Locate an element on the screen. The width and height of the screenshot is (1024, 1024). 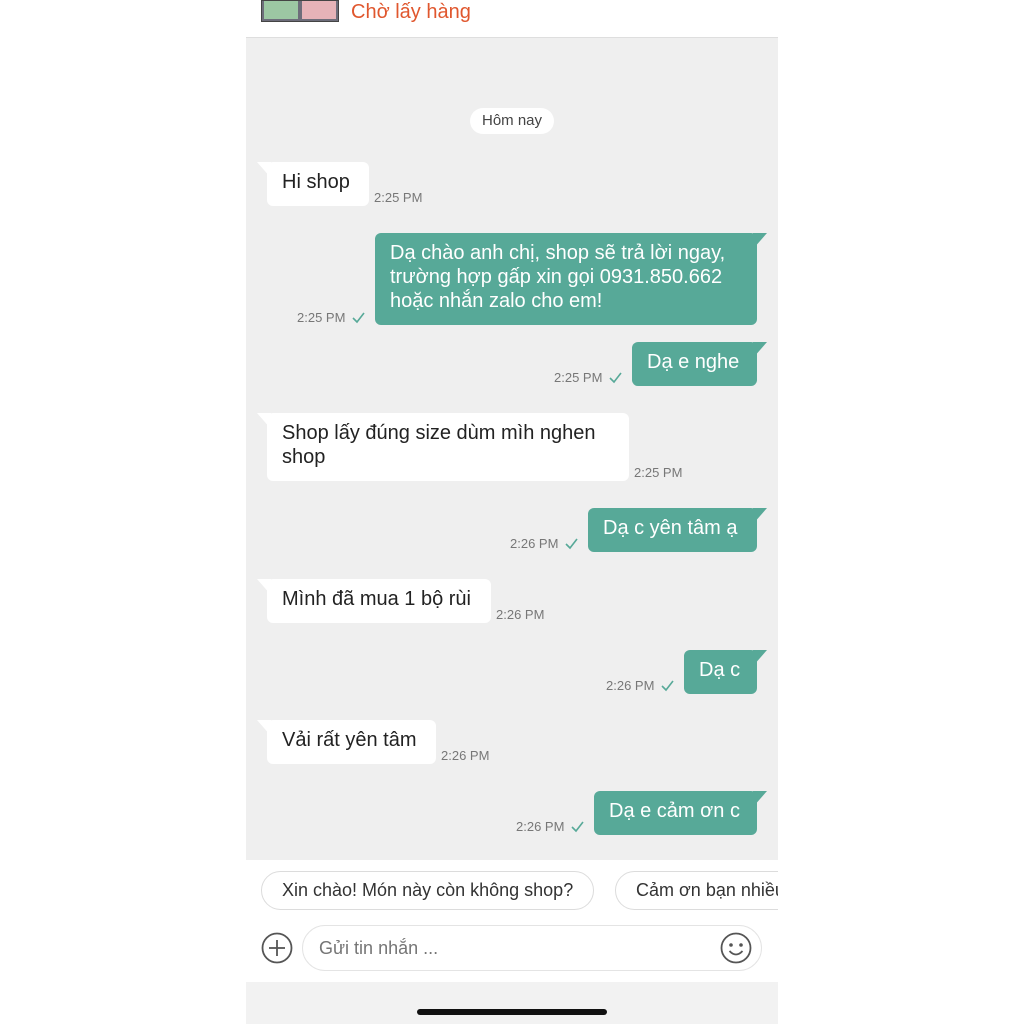
message-input-box is located at coordinates (532, 948).